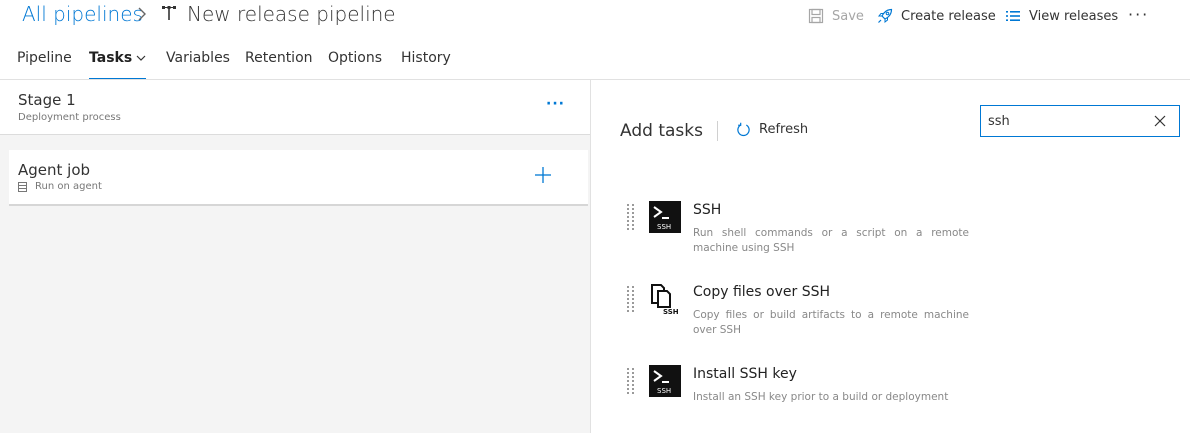 The width and height of the screenshot is (1190, 433). I want to click on view-releases-button: View releases, so click(1061, 16).